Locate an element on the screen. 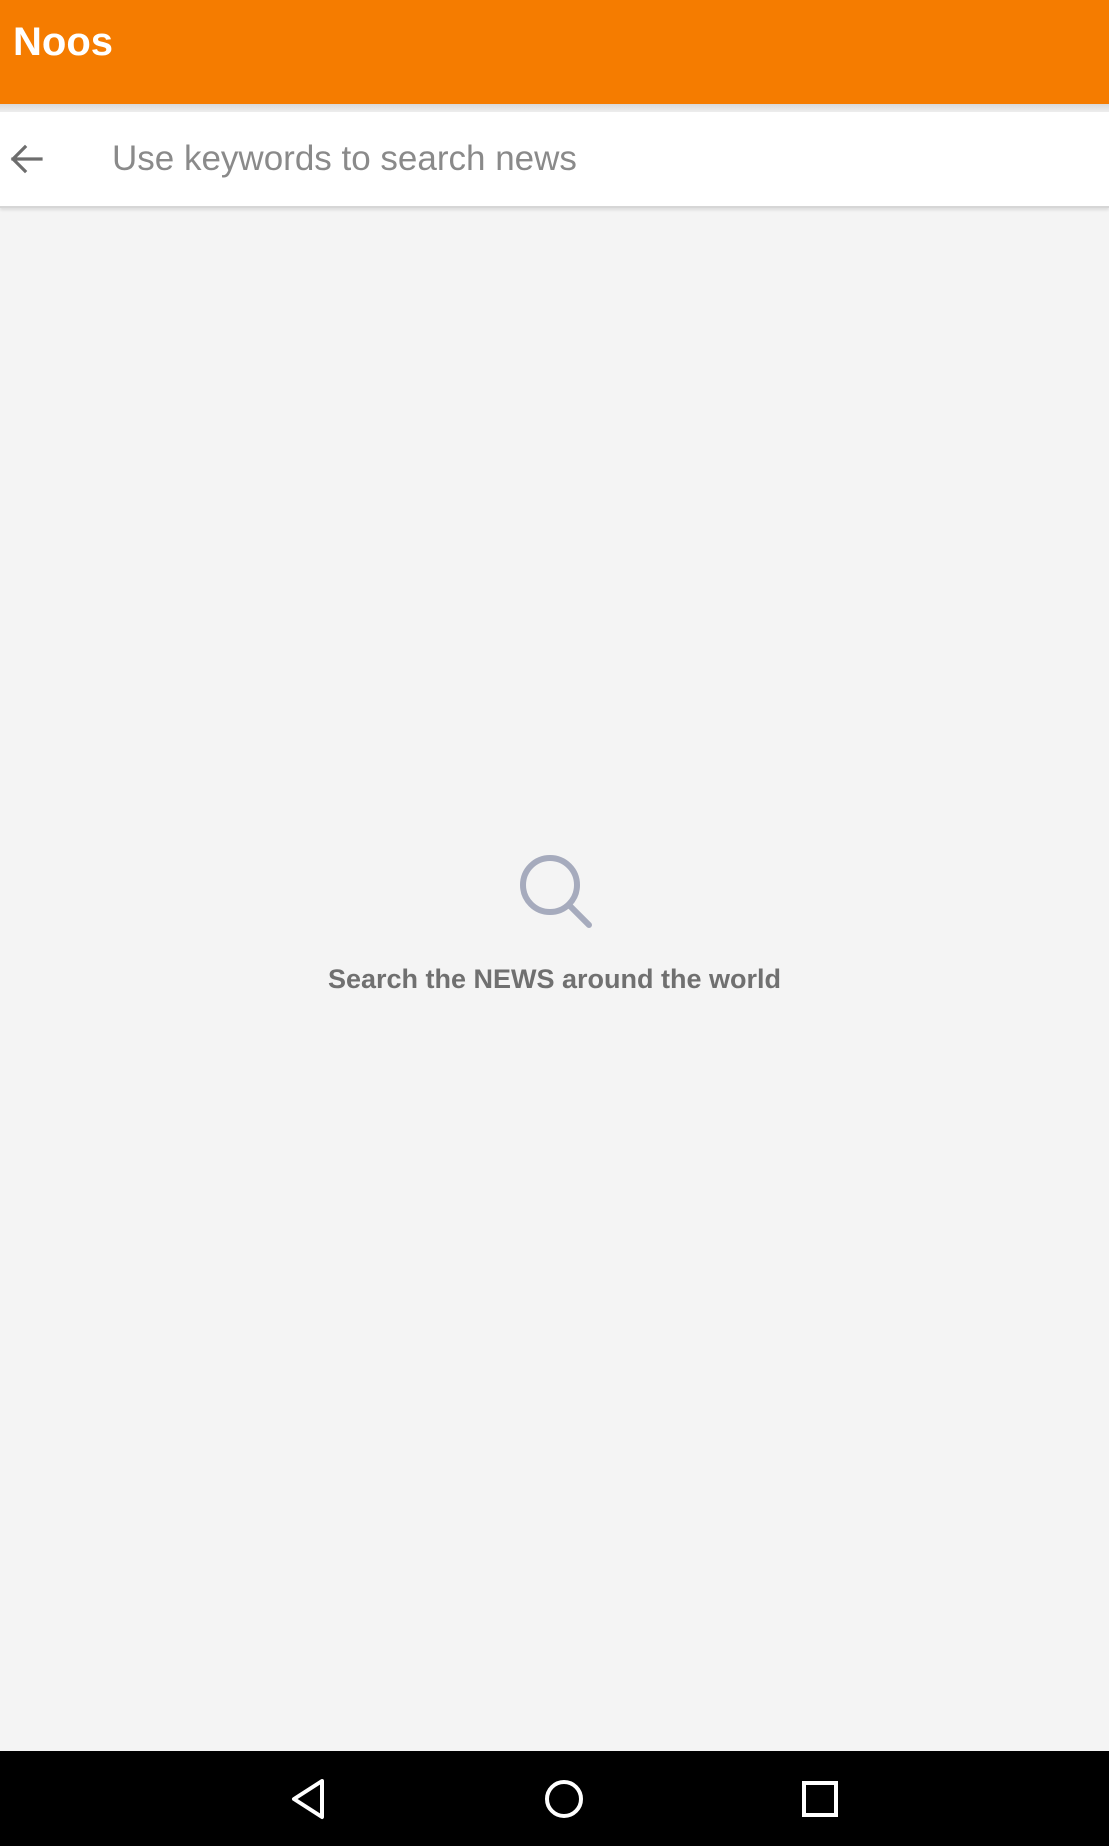 Image resolution: width=1109 pixels, height=1846 pixels. nav-home-button is located at coordinates (564, 1798).